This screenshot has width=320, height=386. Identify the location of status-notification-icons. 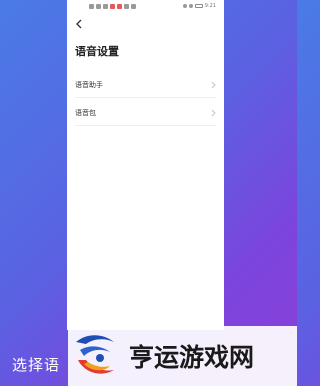
(112, 6).